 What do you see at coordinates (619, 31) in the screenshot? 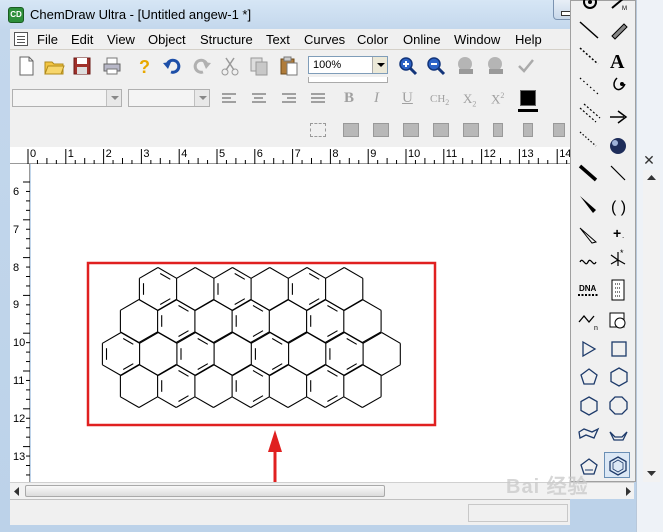
I see `pen-icon` at bounding box center [619, 31].